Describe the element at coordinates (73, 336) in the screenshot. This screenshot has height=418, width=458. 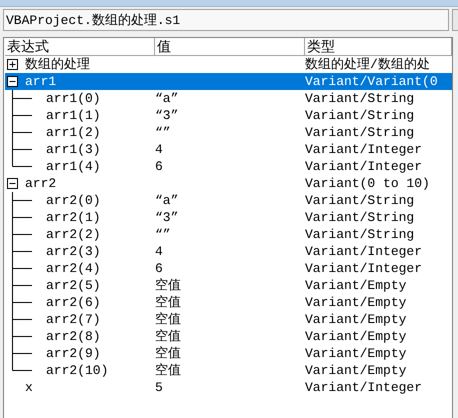
I see `variable-name: arr2(8)` at that location.